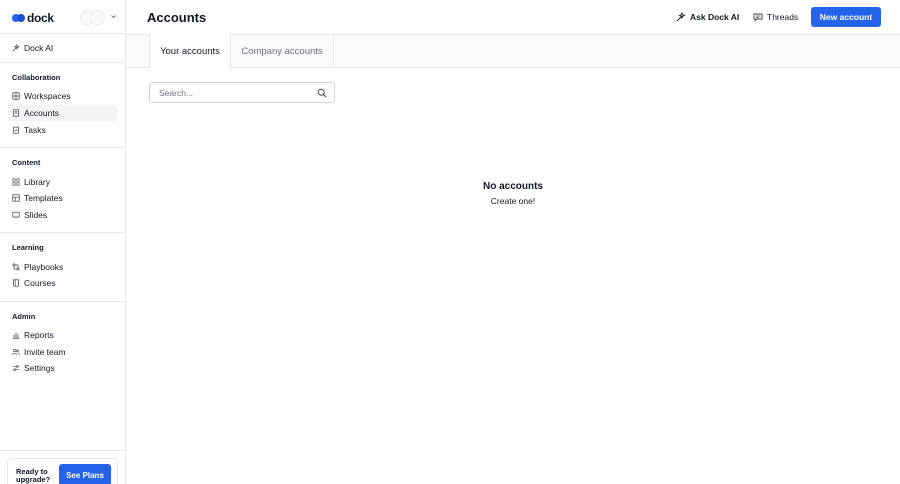 The image size is (900, 484). What do you see at coordinates (33, 475) in the screenshot?
I see `upgrade-text: Ready to upgrade?` at bounding box center [33, 475].